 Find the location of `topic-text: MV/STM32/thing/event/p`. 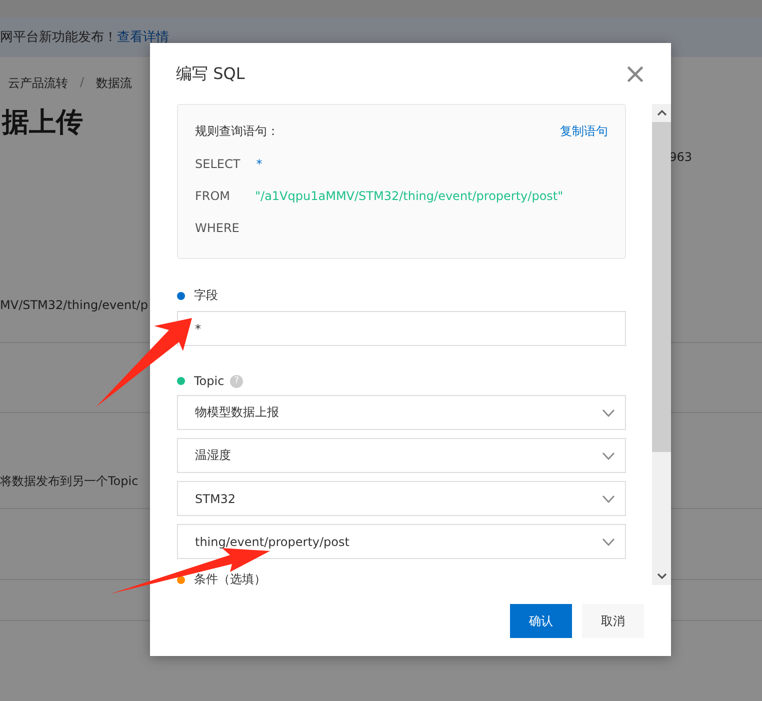

topic-text: MV/STM32/thing/event/p is located at coordinates (74, 305).